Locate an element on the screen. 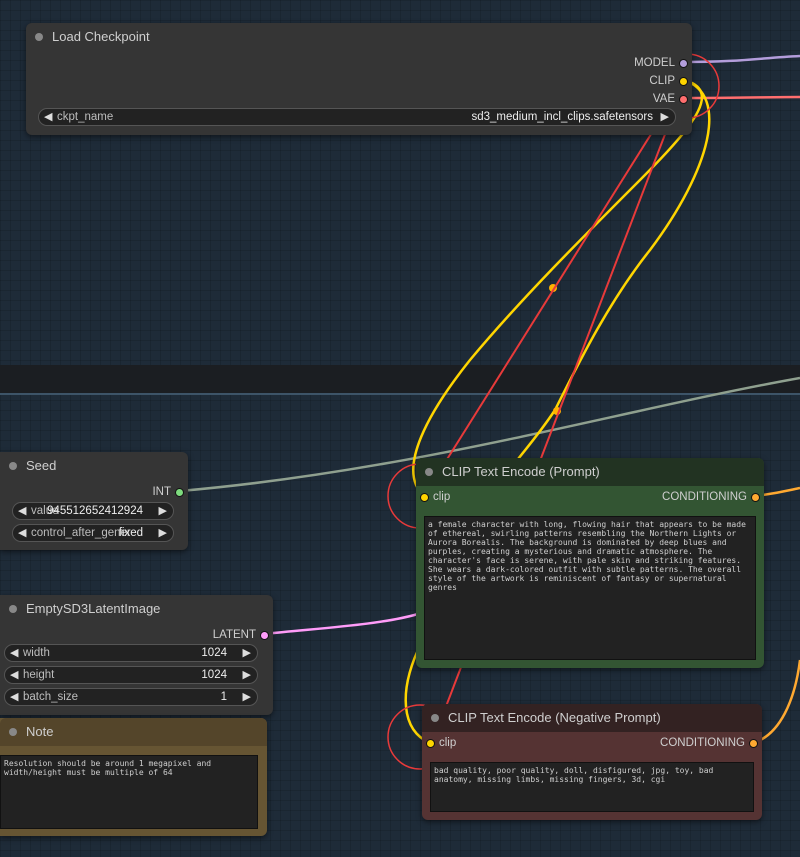  height-widget: ◀ height 1024 ▶ is located at coordinates (131, 675).